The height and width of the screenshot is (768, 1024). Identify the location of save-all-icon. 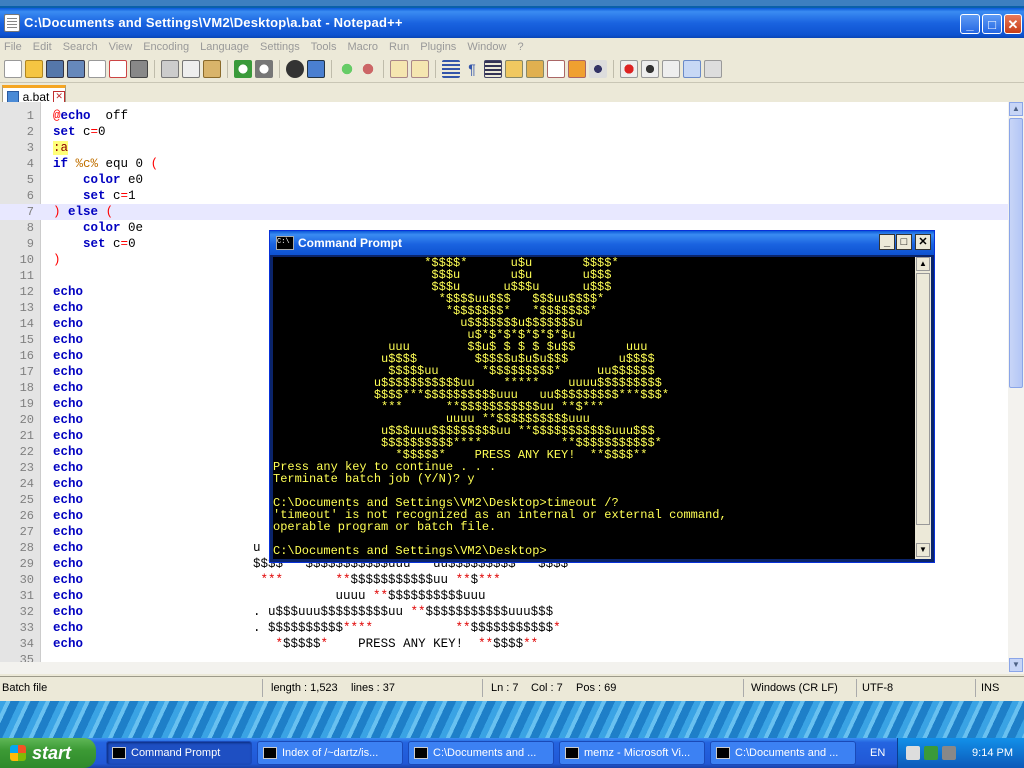
(76, 69).